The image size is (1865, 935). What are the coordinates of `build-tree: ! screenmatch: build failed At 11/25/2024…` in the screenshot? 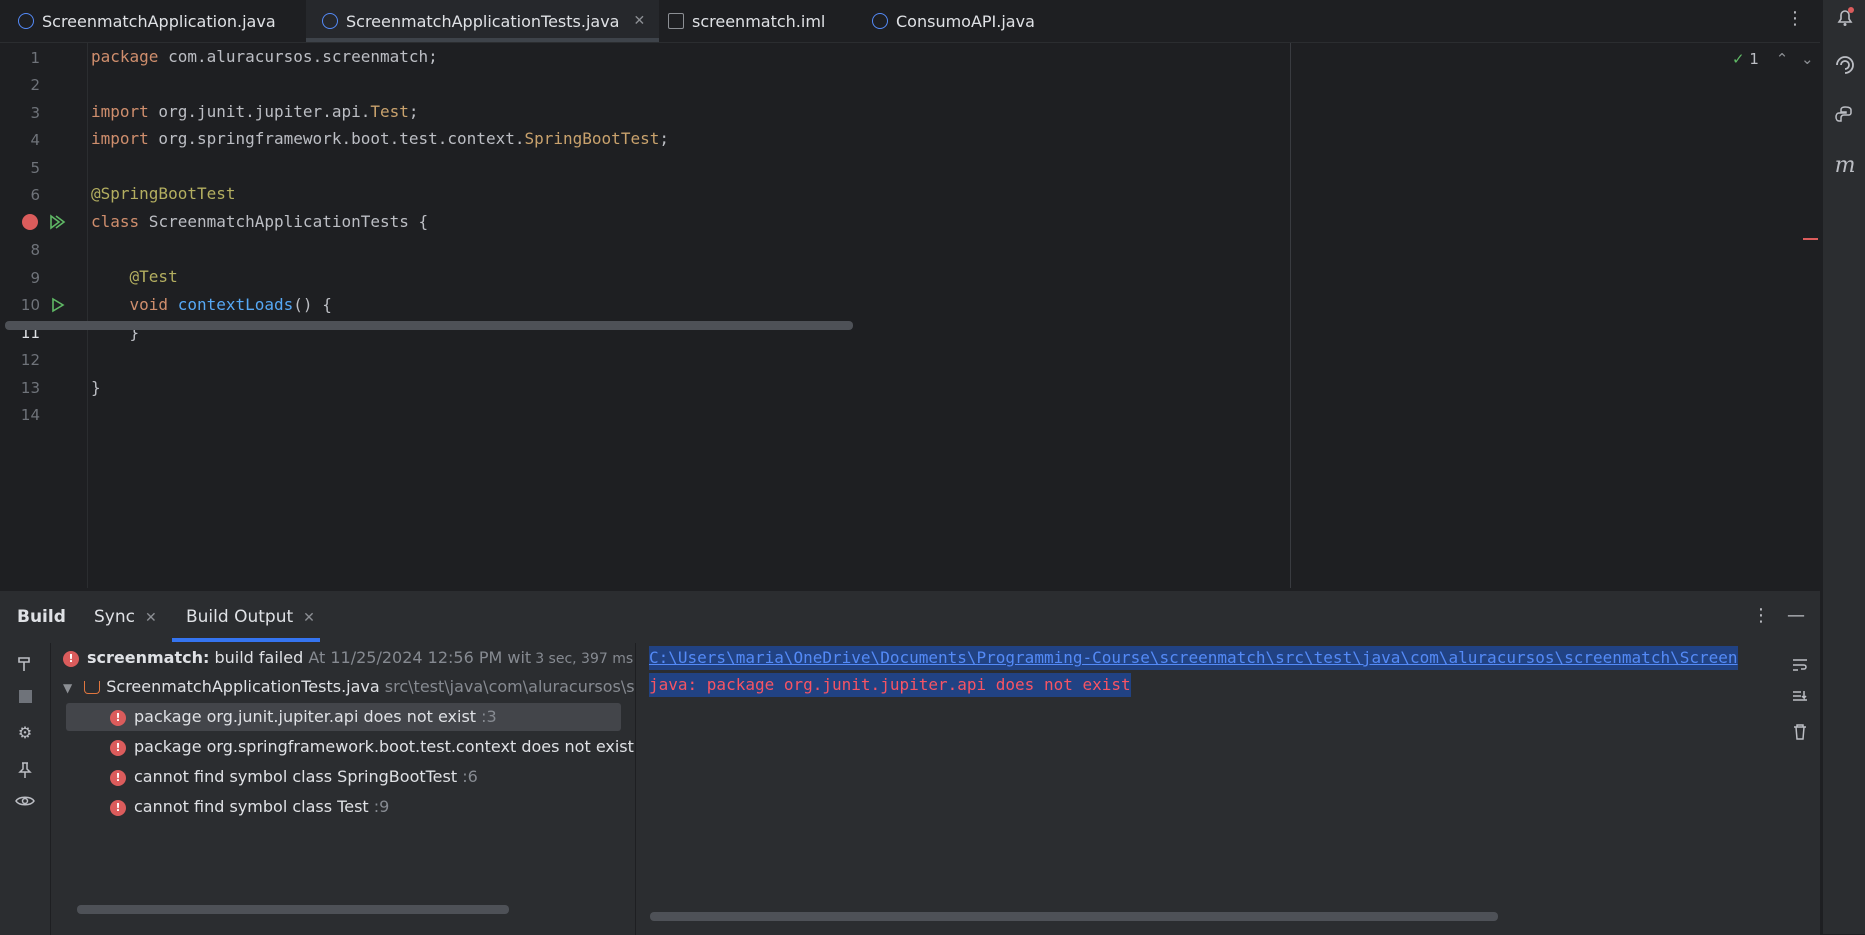 It's located at (343, 789).